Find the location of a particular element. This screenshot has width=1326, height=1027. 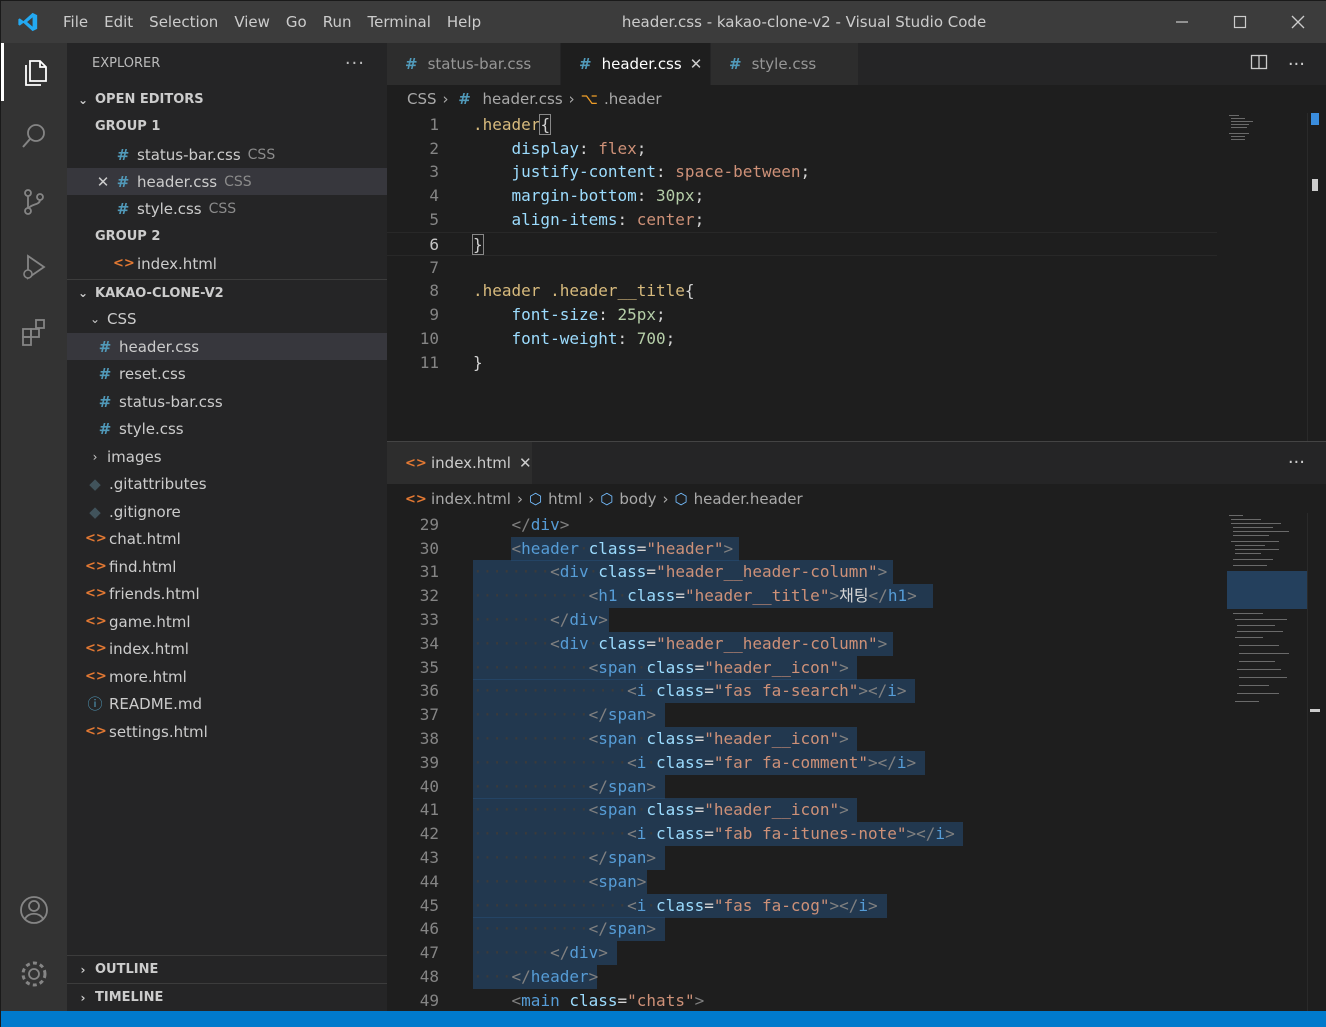

search-icon is located at coordinates (34, 136).